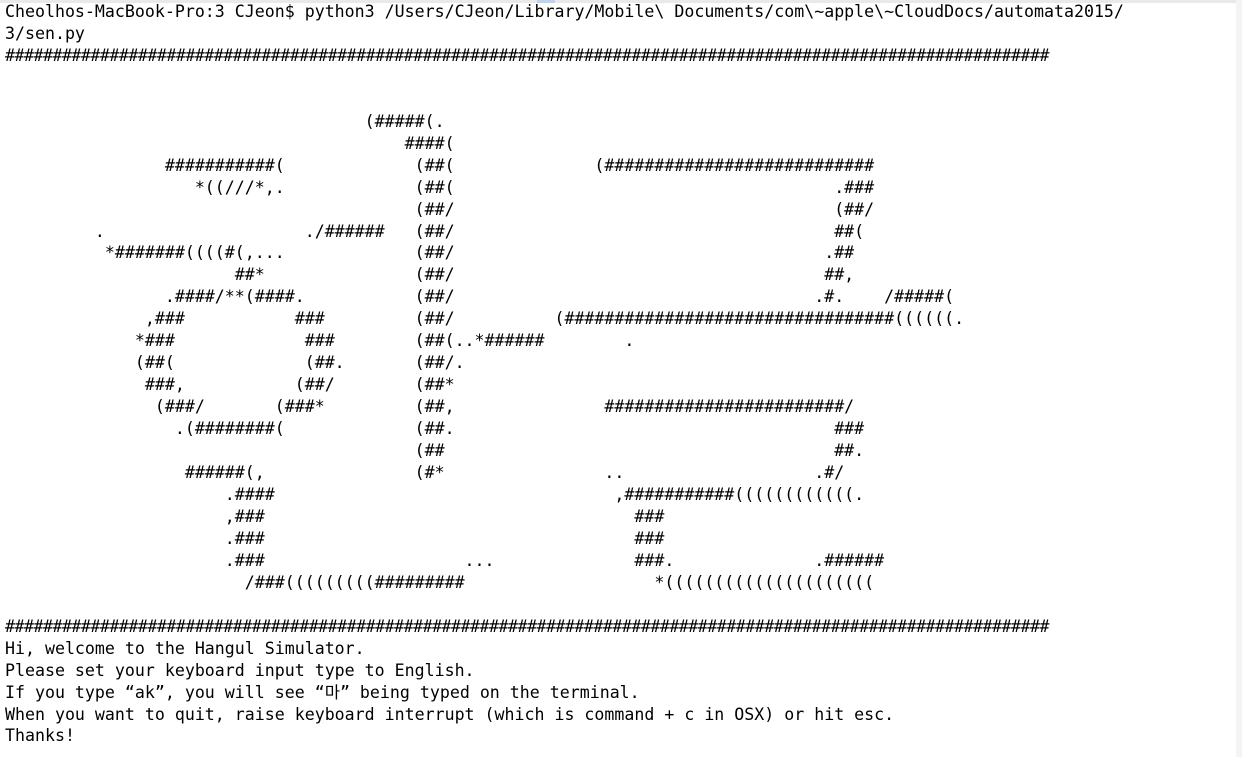 Image resolution: width=1242 pixels, height=757 pixels. Describe the element at coordinates (440, 187) in the screenshot. I see `ascii-art-line: *((///*,. (##( .###` at that location.